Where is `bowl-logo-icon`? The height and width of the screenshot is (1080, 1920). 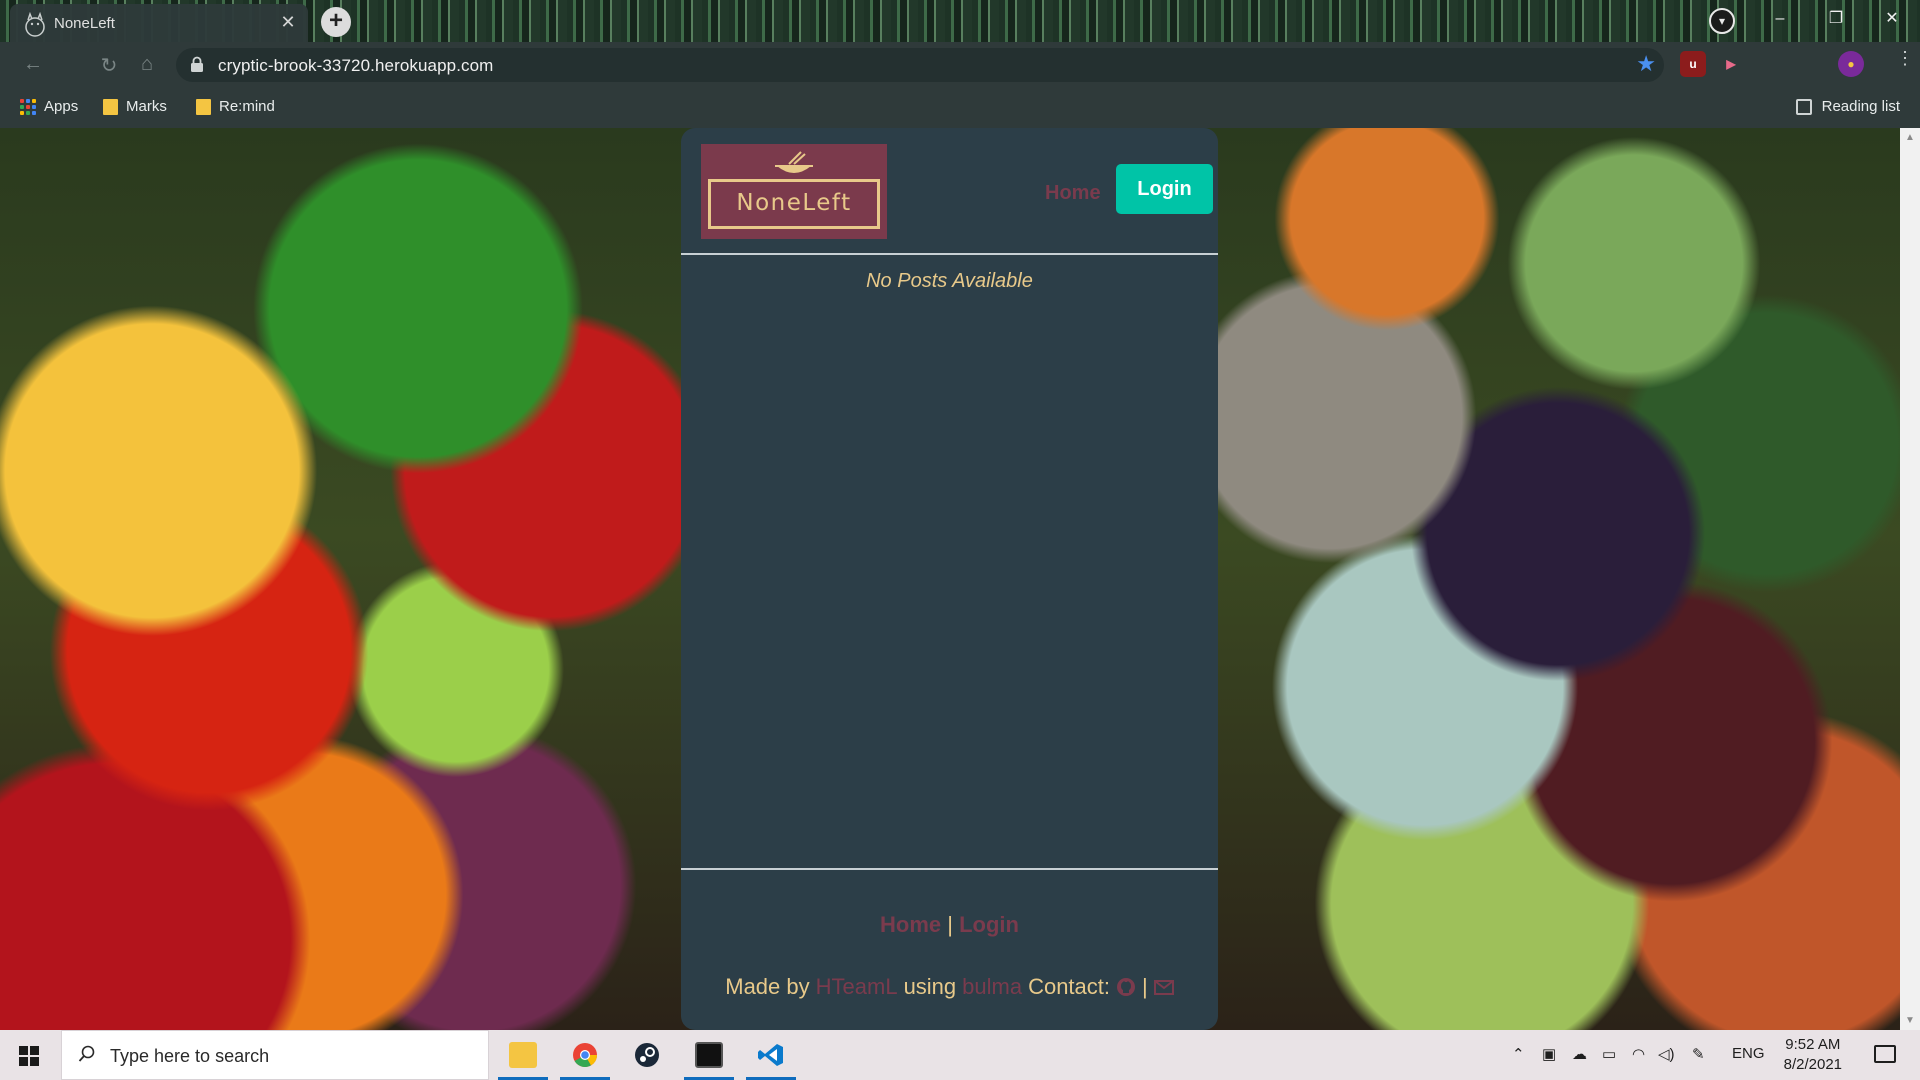
bowl-logo-icon is located at coordinates (794, 162).